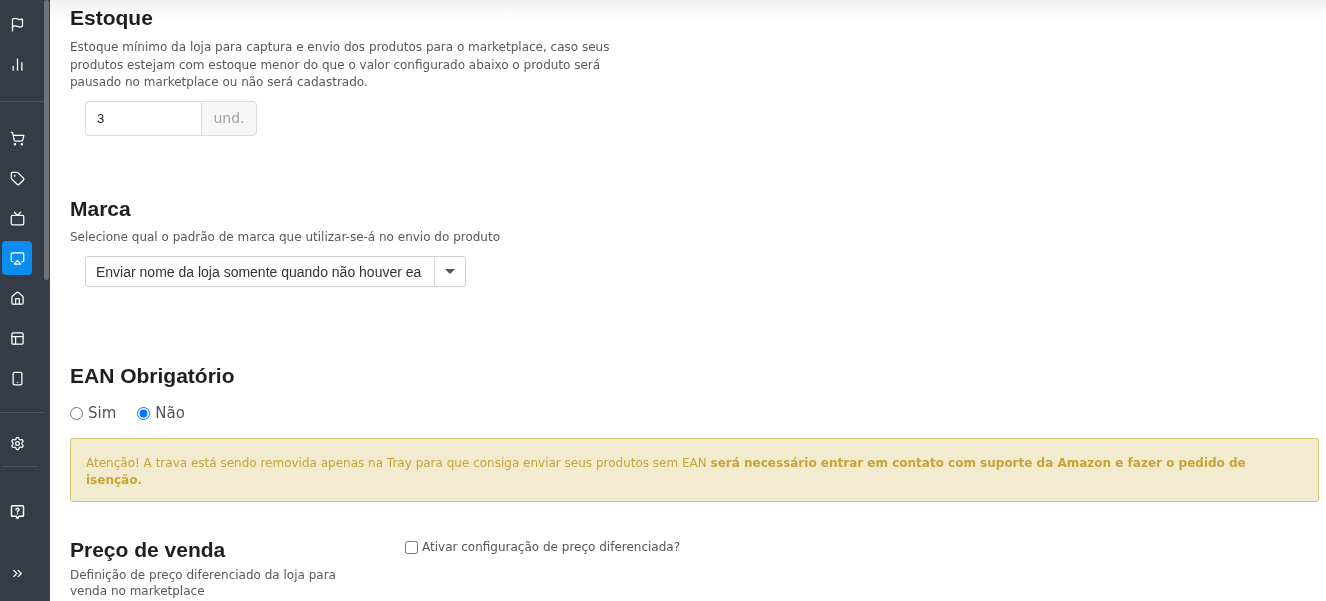  Describe the element at coordinates (143, 118) in the screenshot. I see `stock-input: 3` at that location.